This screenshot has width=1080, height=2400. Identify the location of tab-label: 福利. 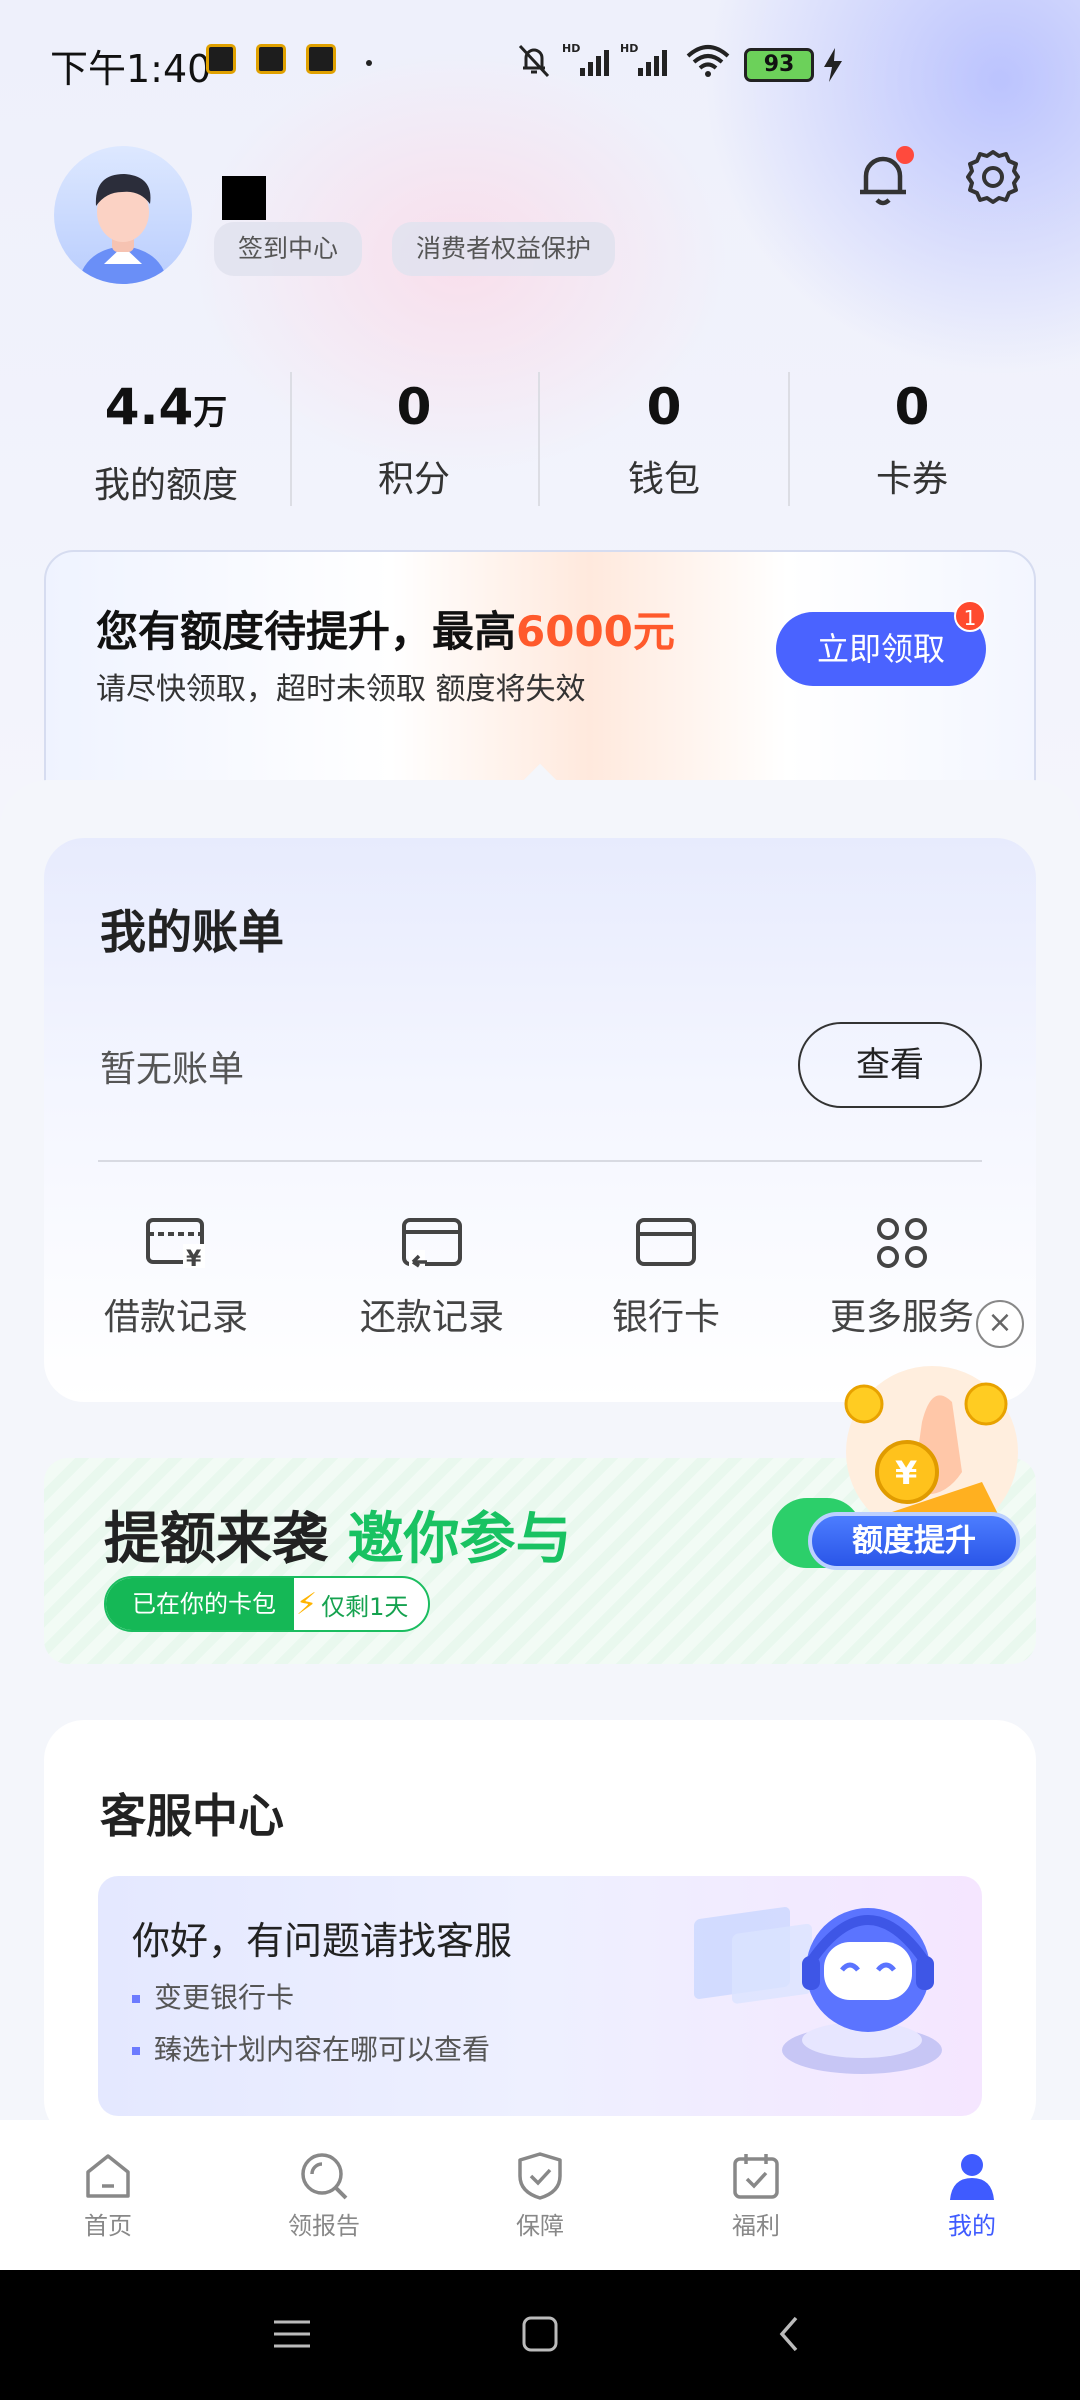
(756, 2226).